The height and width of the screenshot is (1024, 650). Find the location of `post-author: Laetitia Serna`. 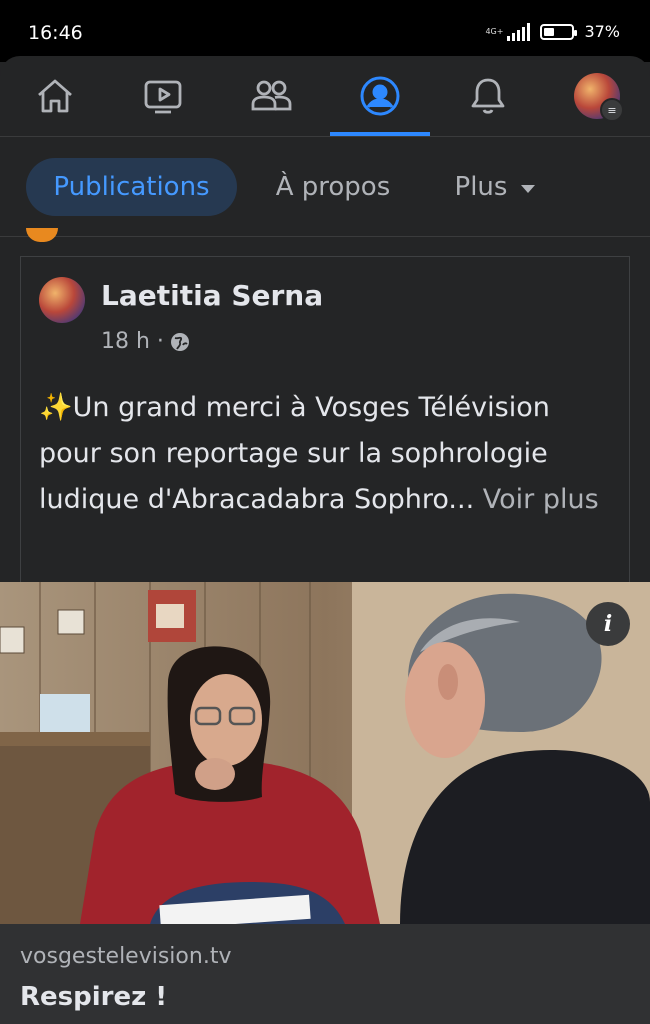

post-author: Laetitia Serna is located at coordinates (212, 295).